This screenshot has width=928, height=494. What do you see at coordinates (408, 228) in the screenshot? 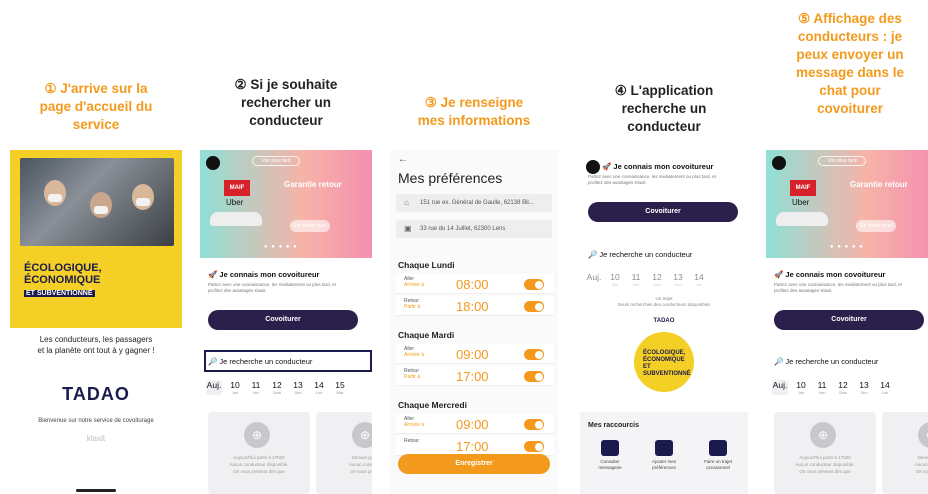
I see `briefcase-icon: ▣` at bounding box center [408, 228].